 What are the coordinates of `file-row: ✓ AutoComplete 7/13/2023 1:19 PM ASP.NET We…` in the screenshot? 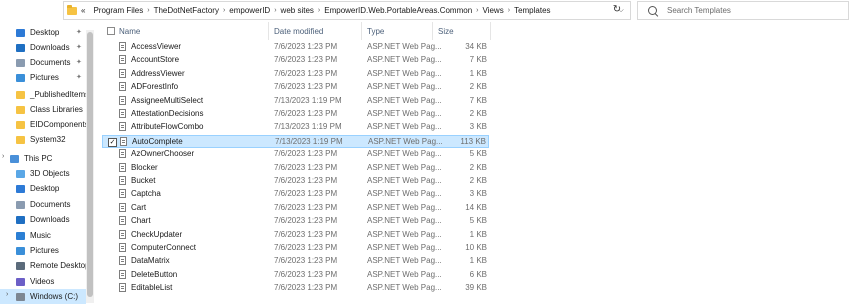 It's located at (295, 141).